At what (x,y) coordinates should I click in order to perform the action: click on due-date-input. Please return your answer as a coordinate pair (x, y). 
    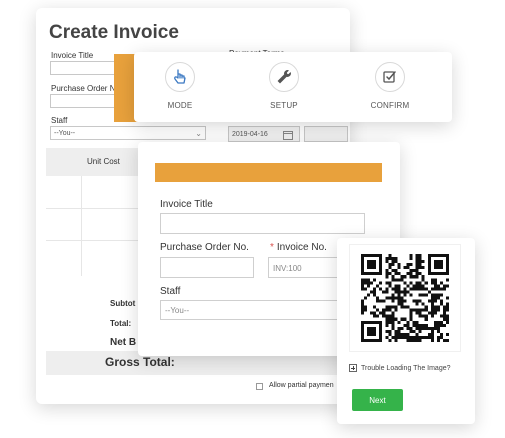
    Looking at the image, I should click on (326, 134).